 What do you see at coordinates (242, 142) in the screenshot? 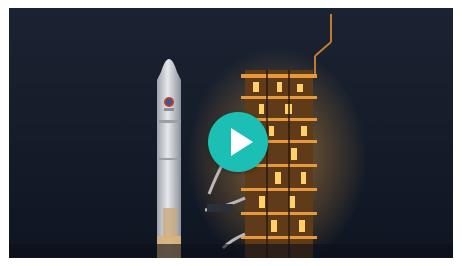
I see `play-icon` at bounding box center [242, 142].